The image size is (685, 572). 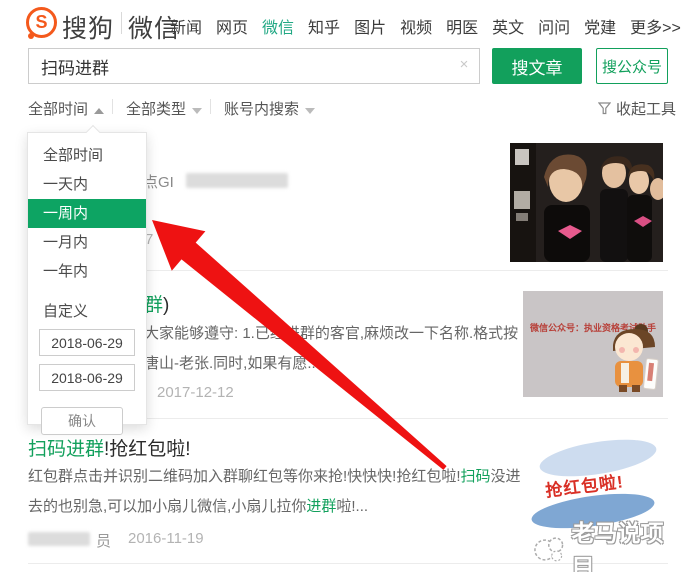 What do you see at coordinates (537, 66) in the screenshot?
I see `search-articles-button: 搜文章` at bounding box center [537, 66].